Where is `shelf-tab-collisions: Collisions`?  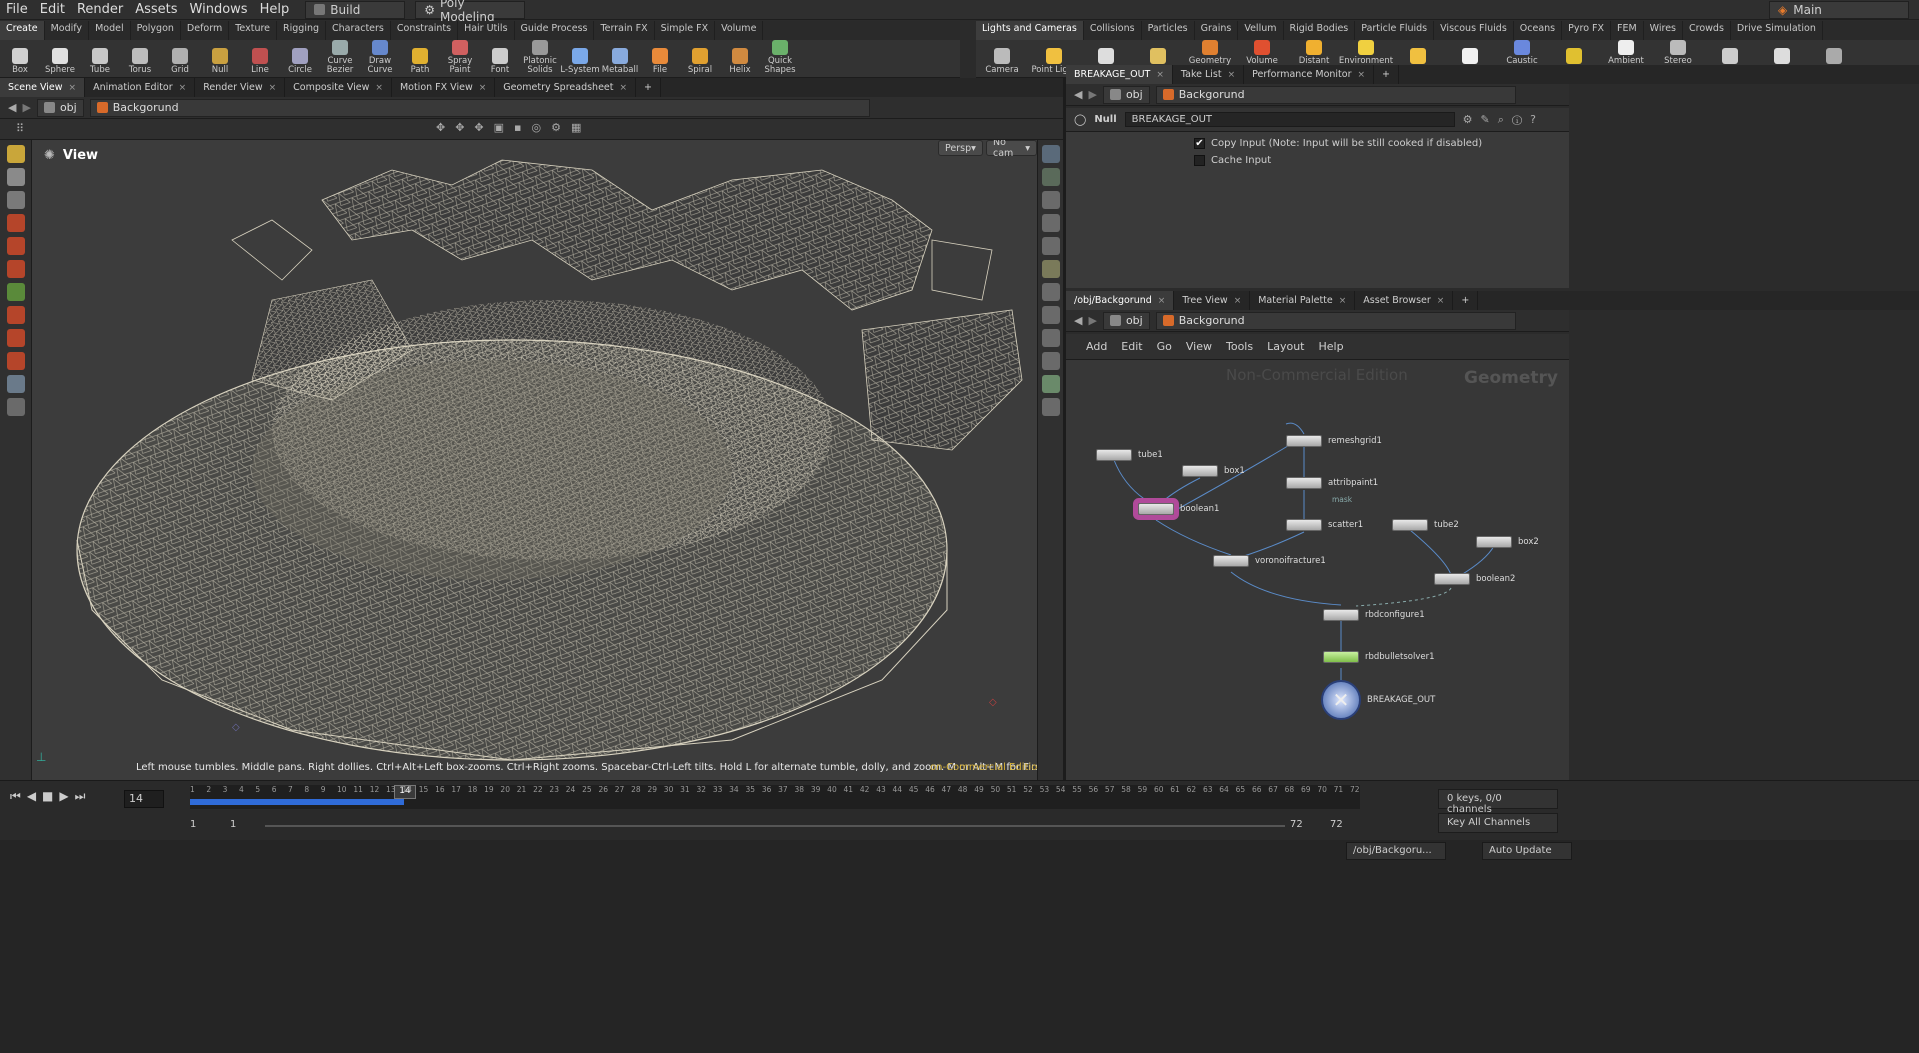
shelf-tab-collisions: Collisions is located at coordinates (1113, 30).